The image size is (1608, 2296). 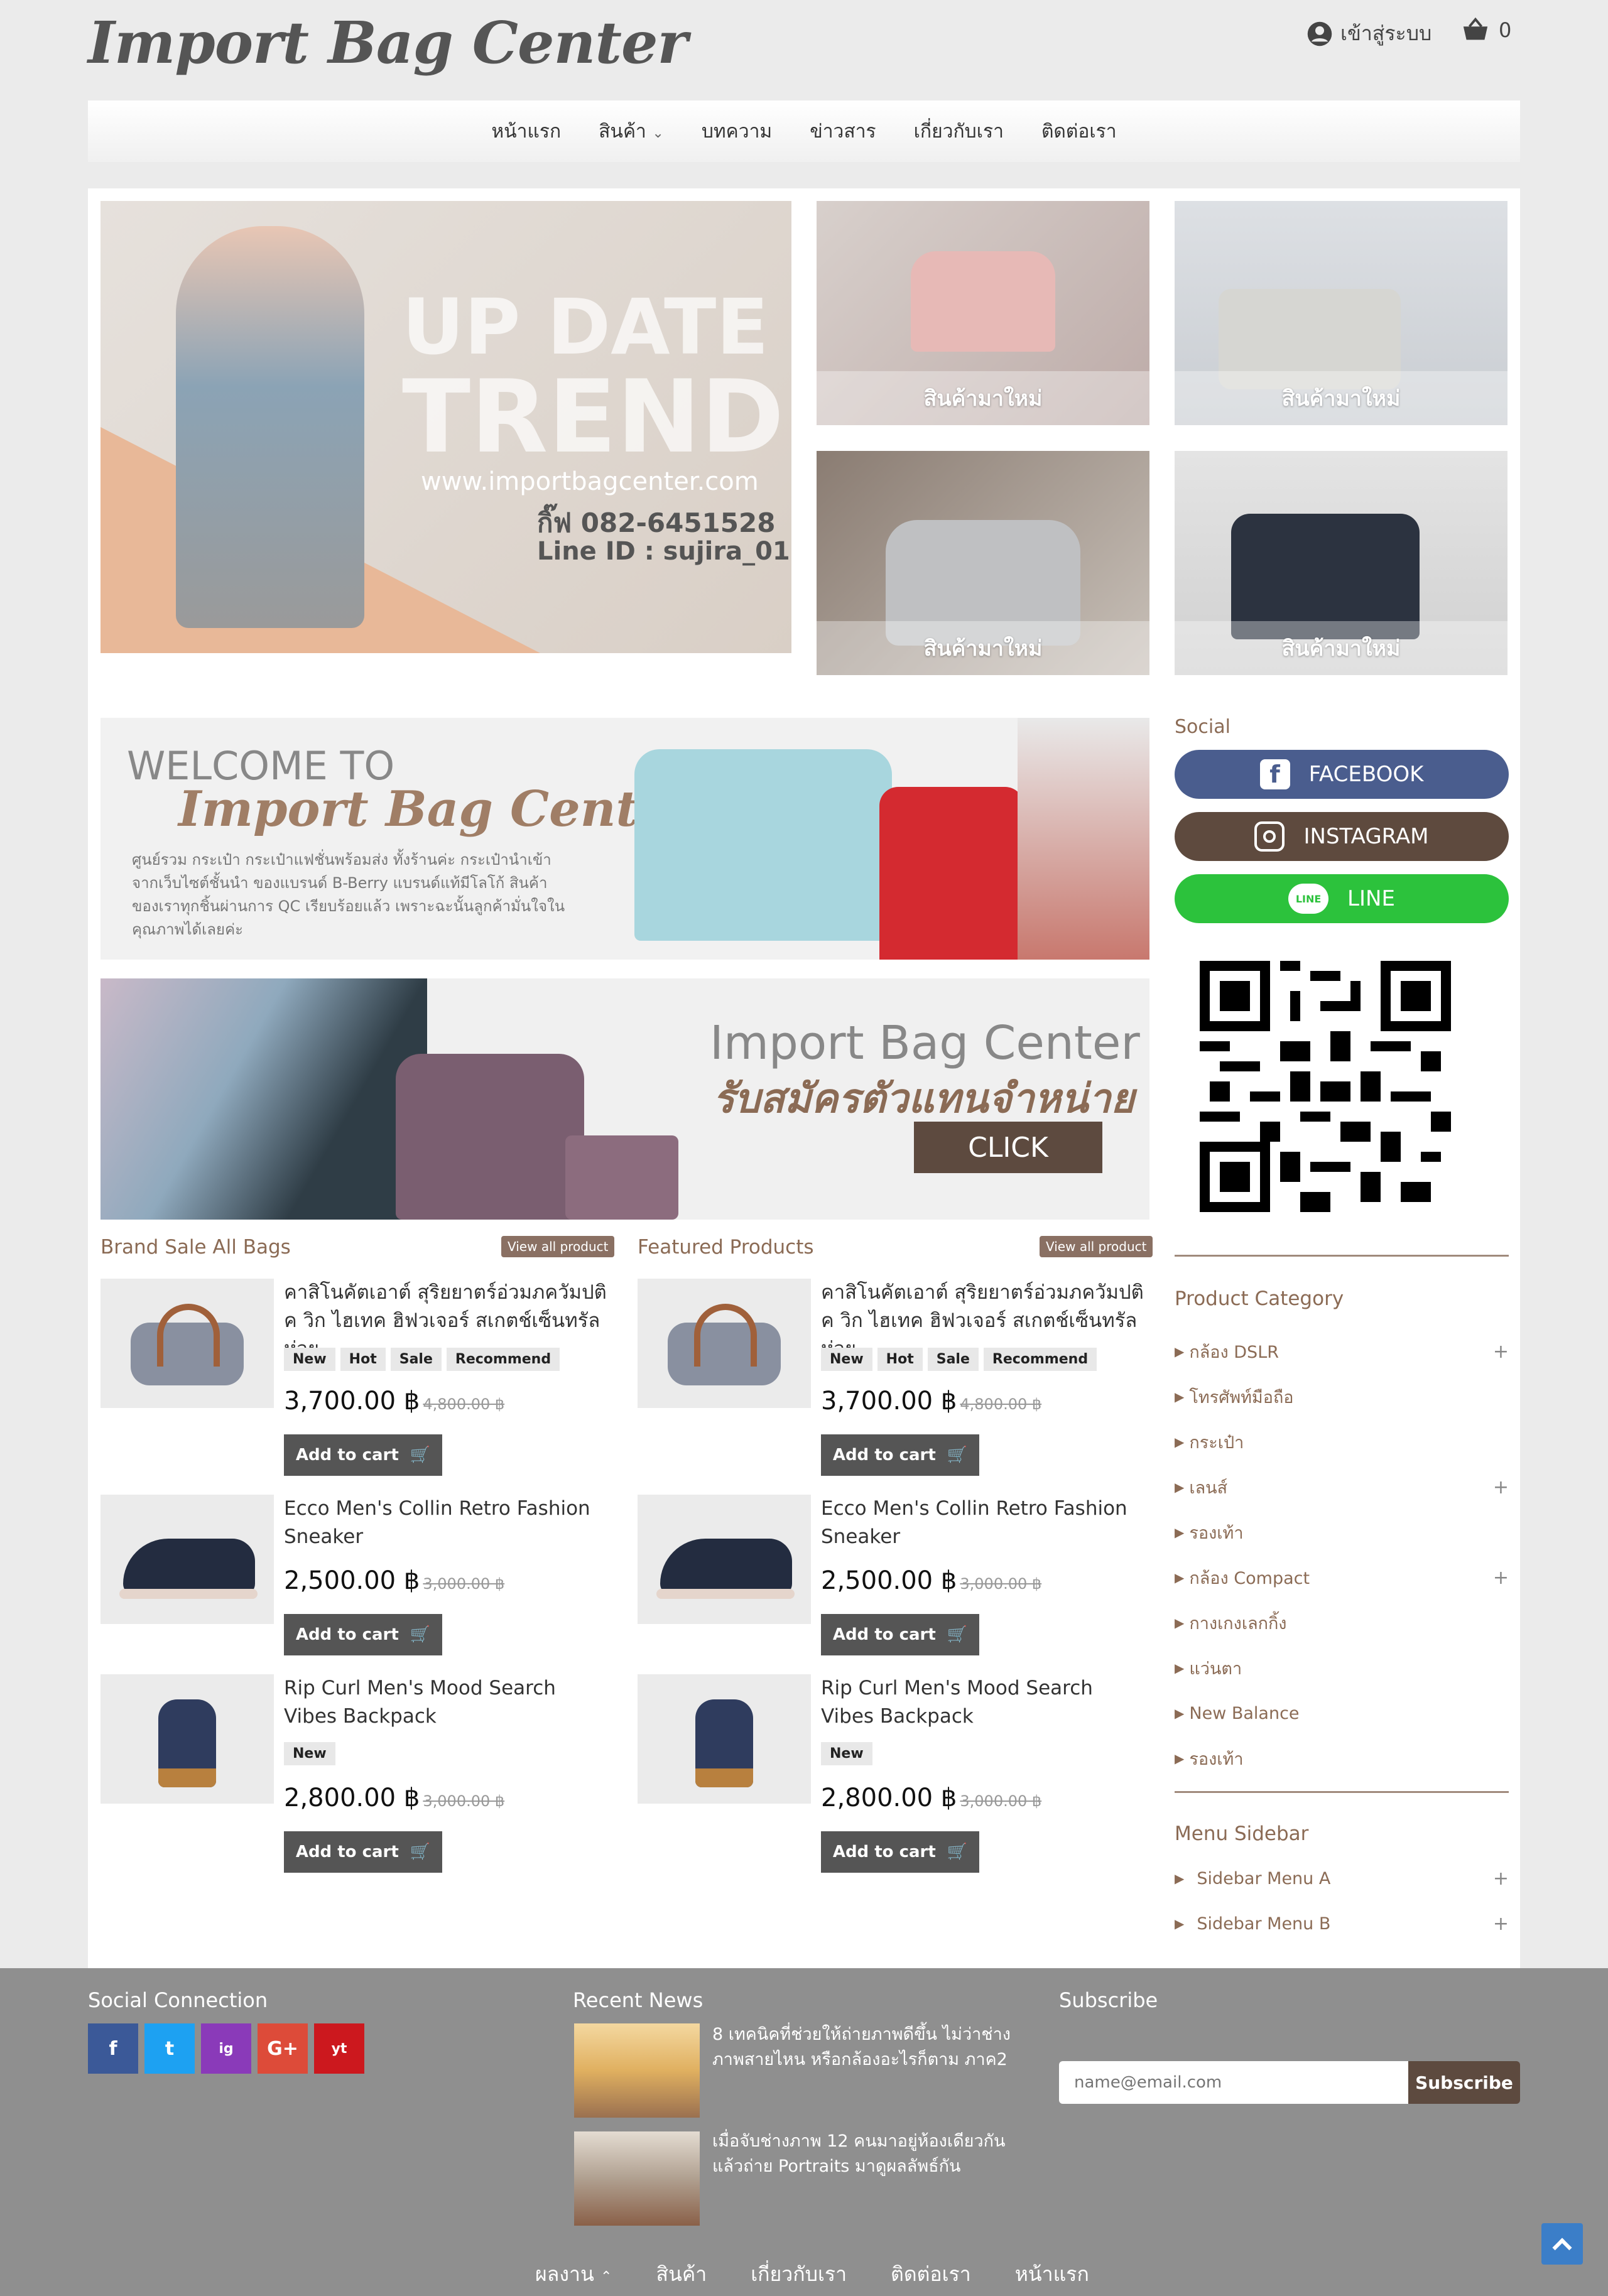 I want to click on twitter-icon: t, so click(x=170, y=2048).